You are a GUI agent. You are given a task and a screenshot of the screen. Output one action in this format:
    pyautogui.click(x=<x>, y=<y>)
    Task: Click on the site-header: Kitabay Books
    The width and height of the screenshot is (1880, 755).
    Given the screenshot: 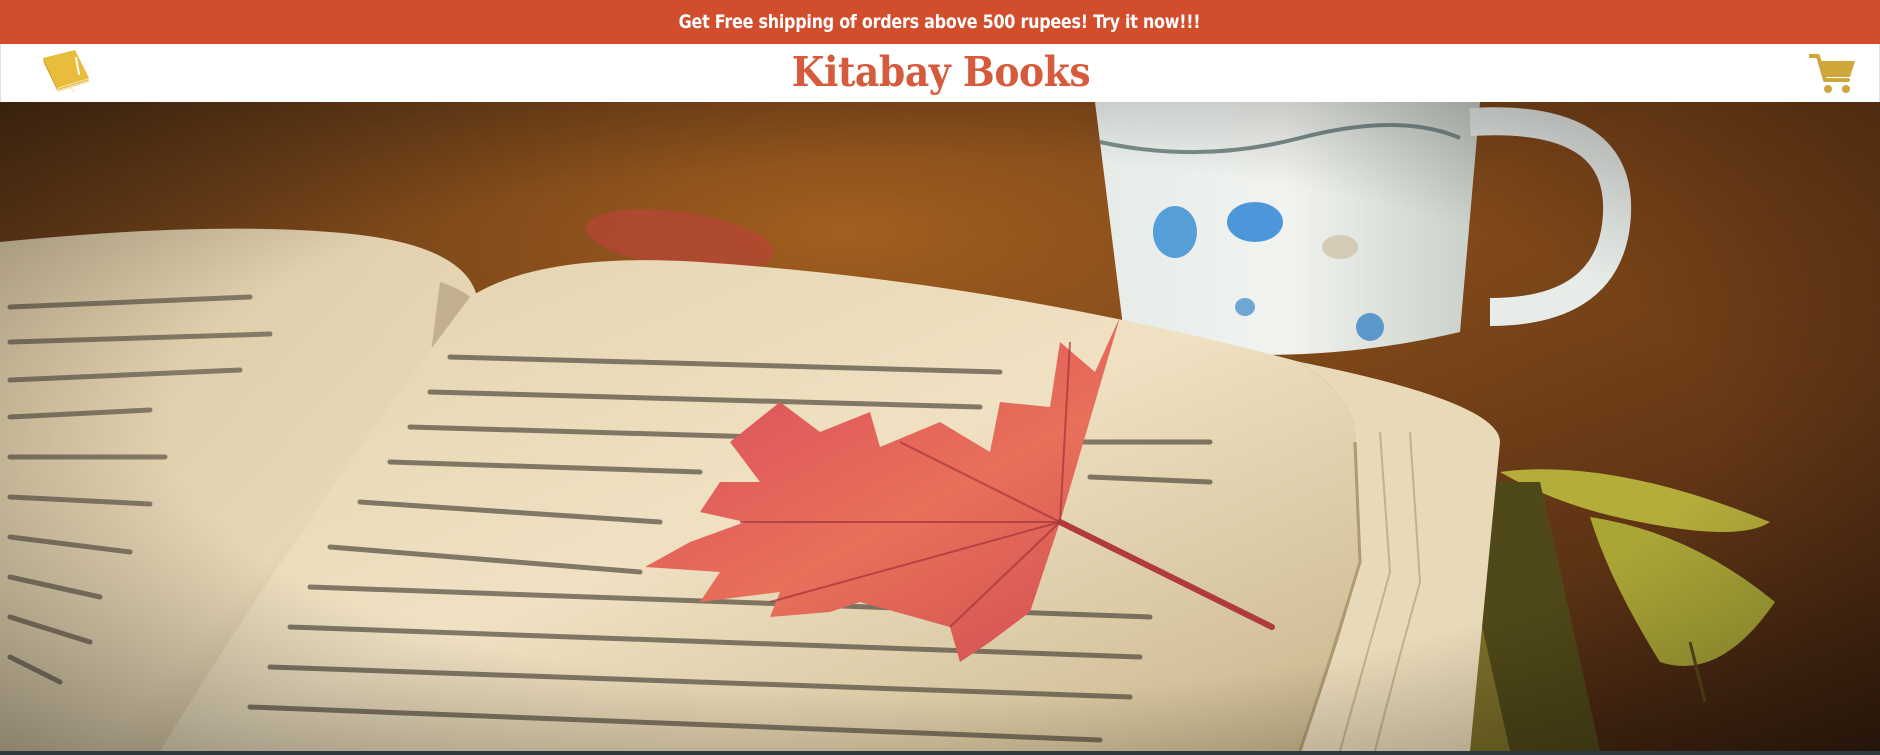 What is the action you would take?
    pyautogui.click(x=940, y=73)
    